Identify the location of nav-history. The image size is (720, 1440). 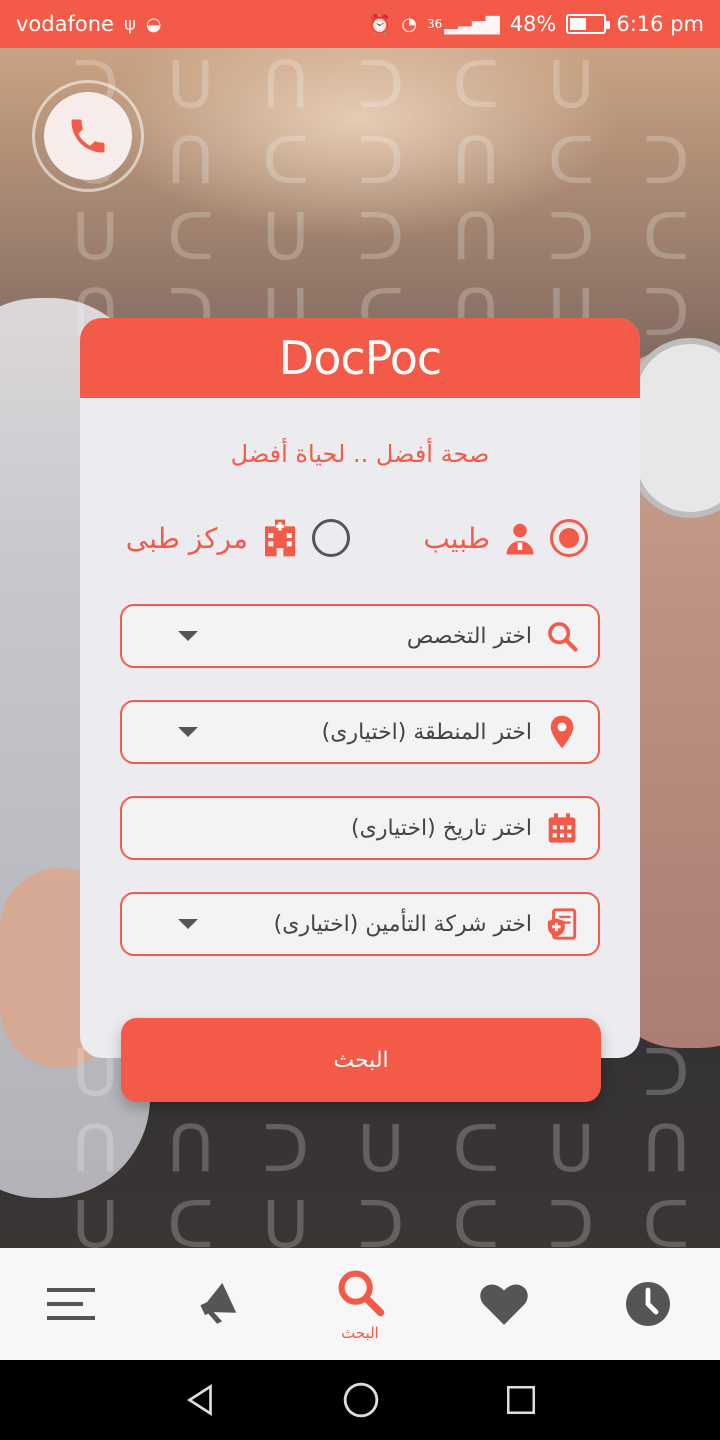
(648, 1304).